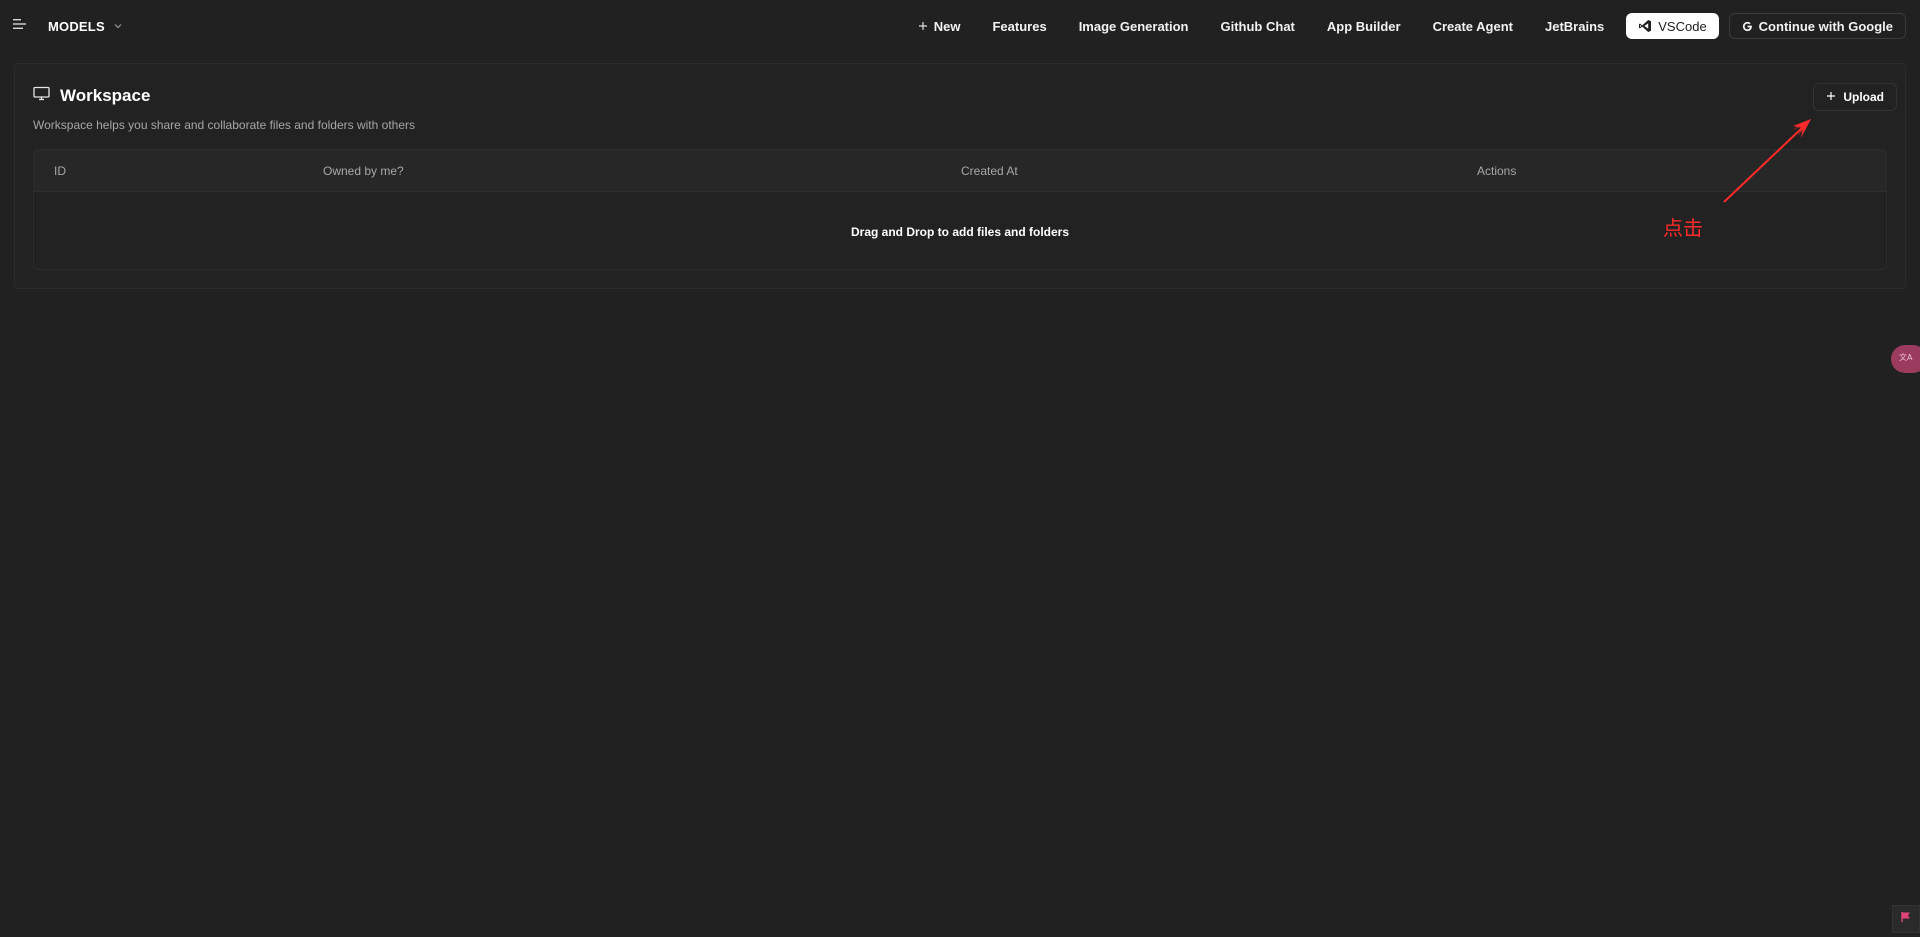 The width and height of the screenshot is (1920, 937). I want to click on menu-icon, so click(21, 26).